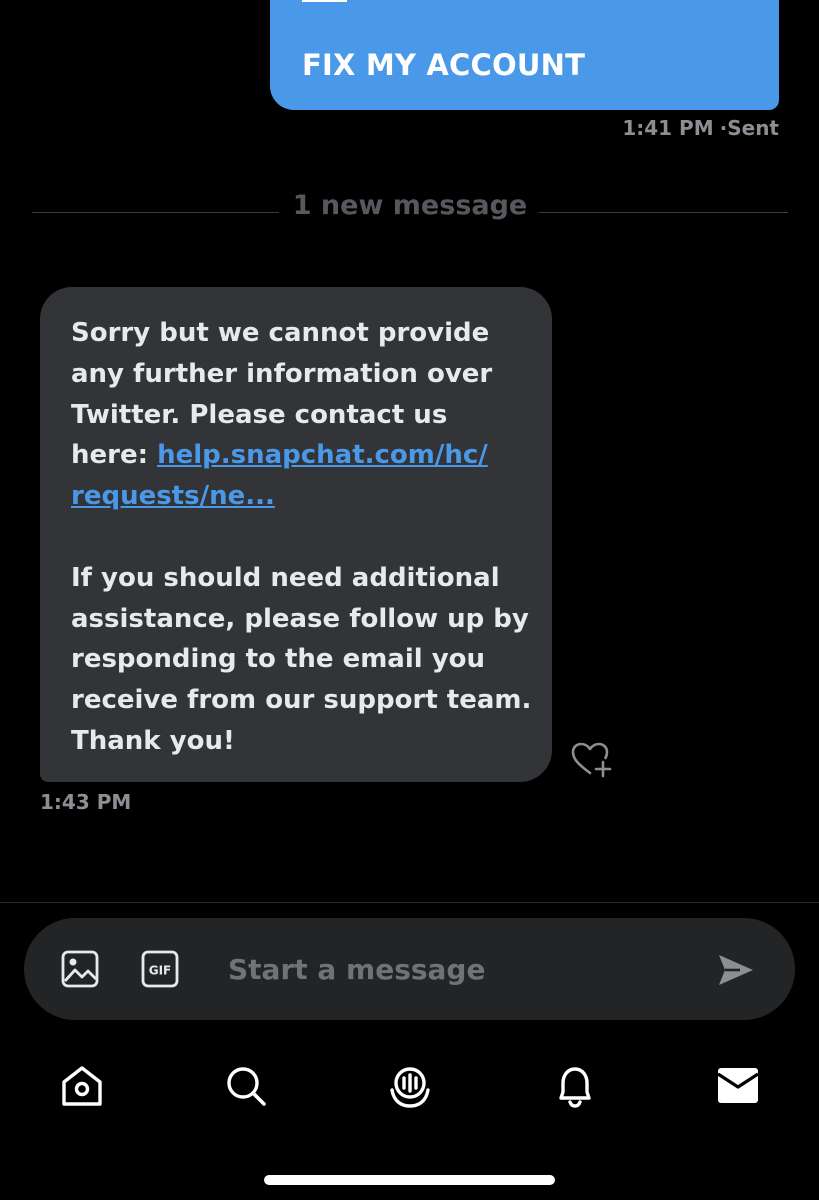  I want to click on nav-notifications, so click(575, 1086).